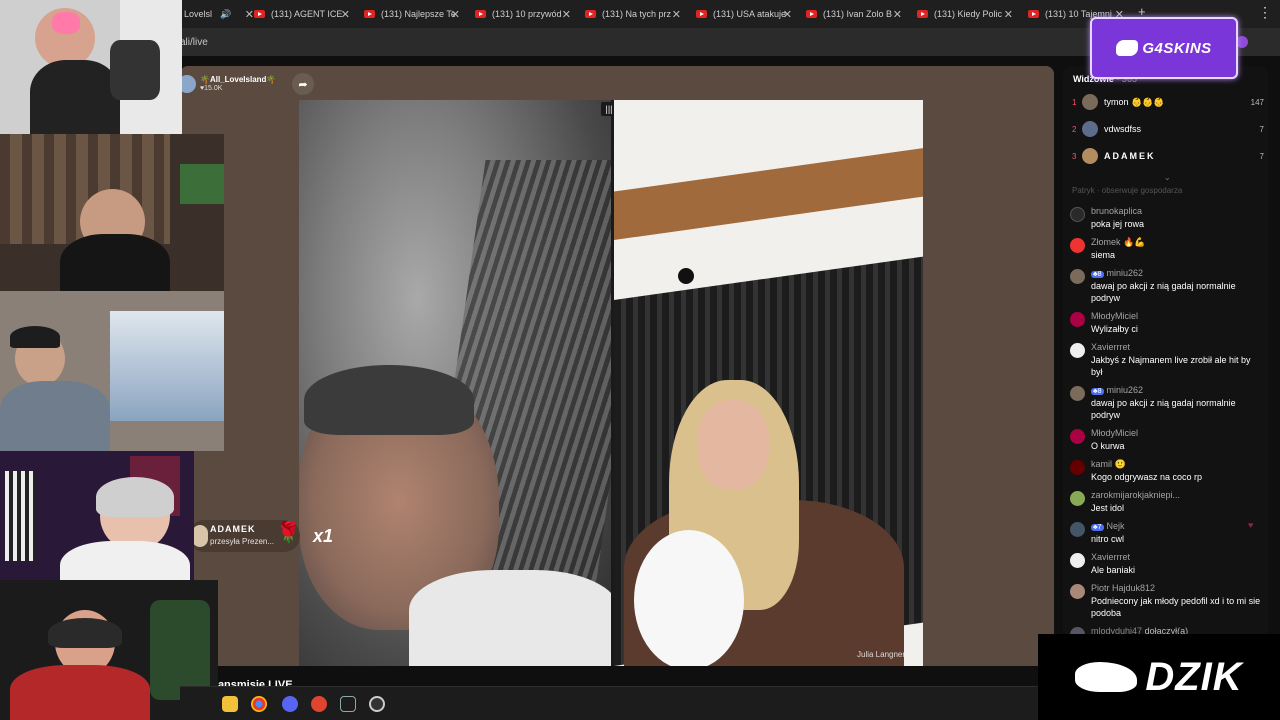 This screenshot has width=1280, height=720. I want to click on chat-username: Piotr Hajduk812, so click(1123, 588).